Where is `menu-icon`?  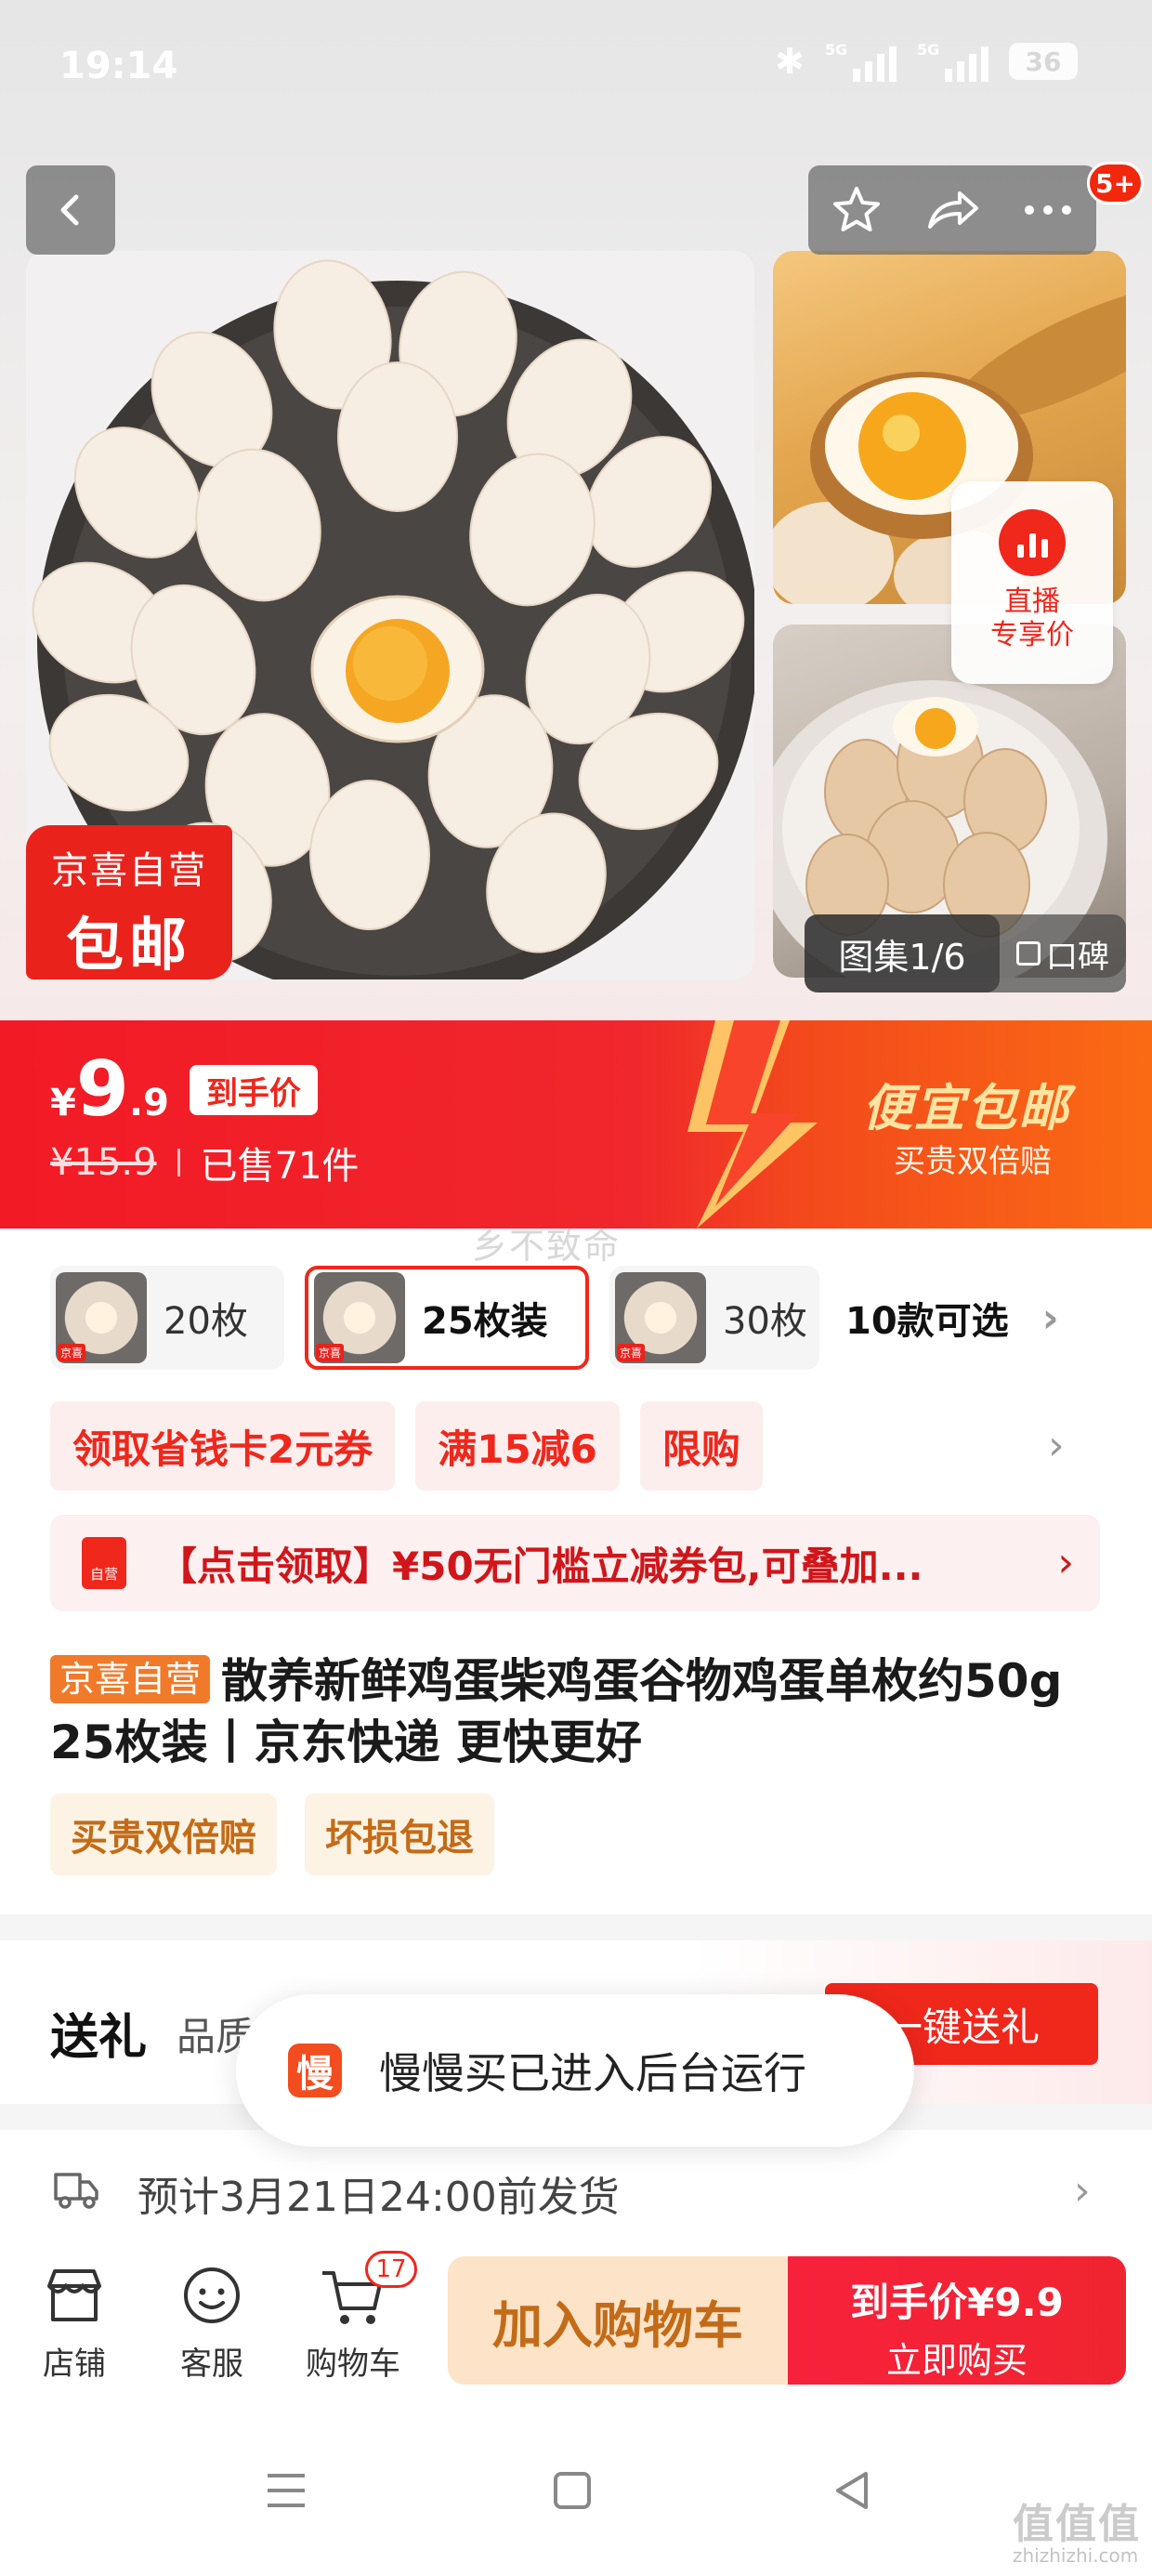
menu-icon is located at coordinates (286, 2490).